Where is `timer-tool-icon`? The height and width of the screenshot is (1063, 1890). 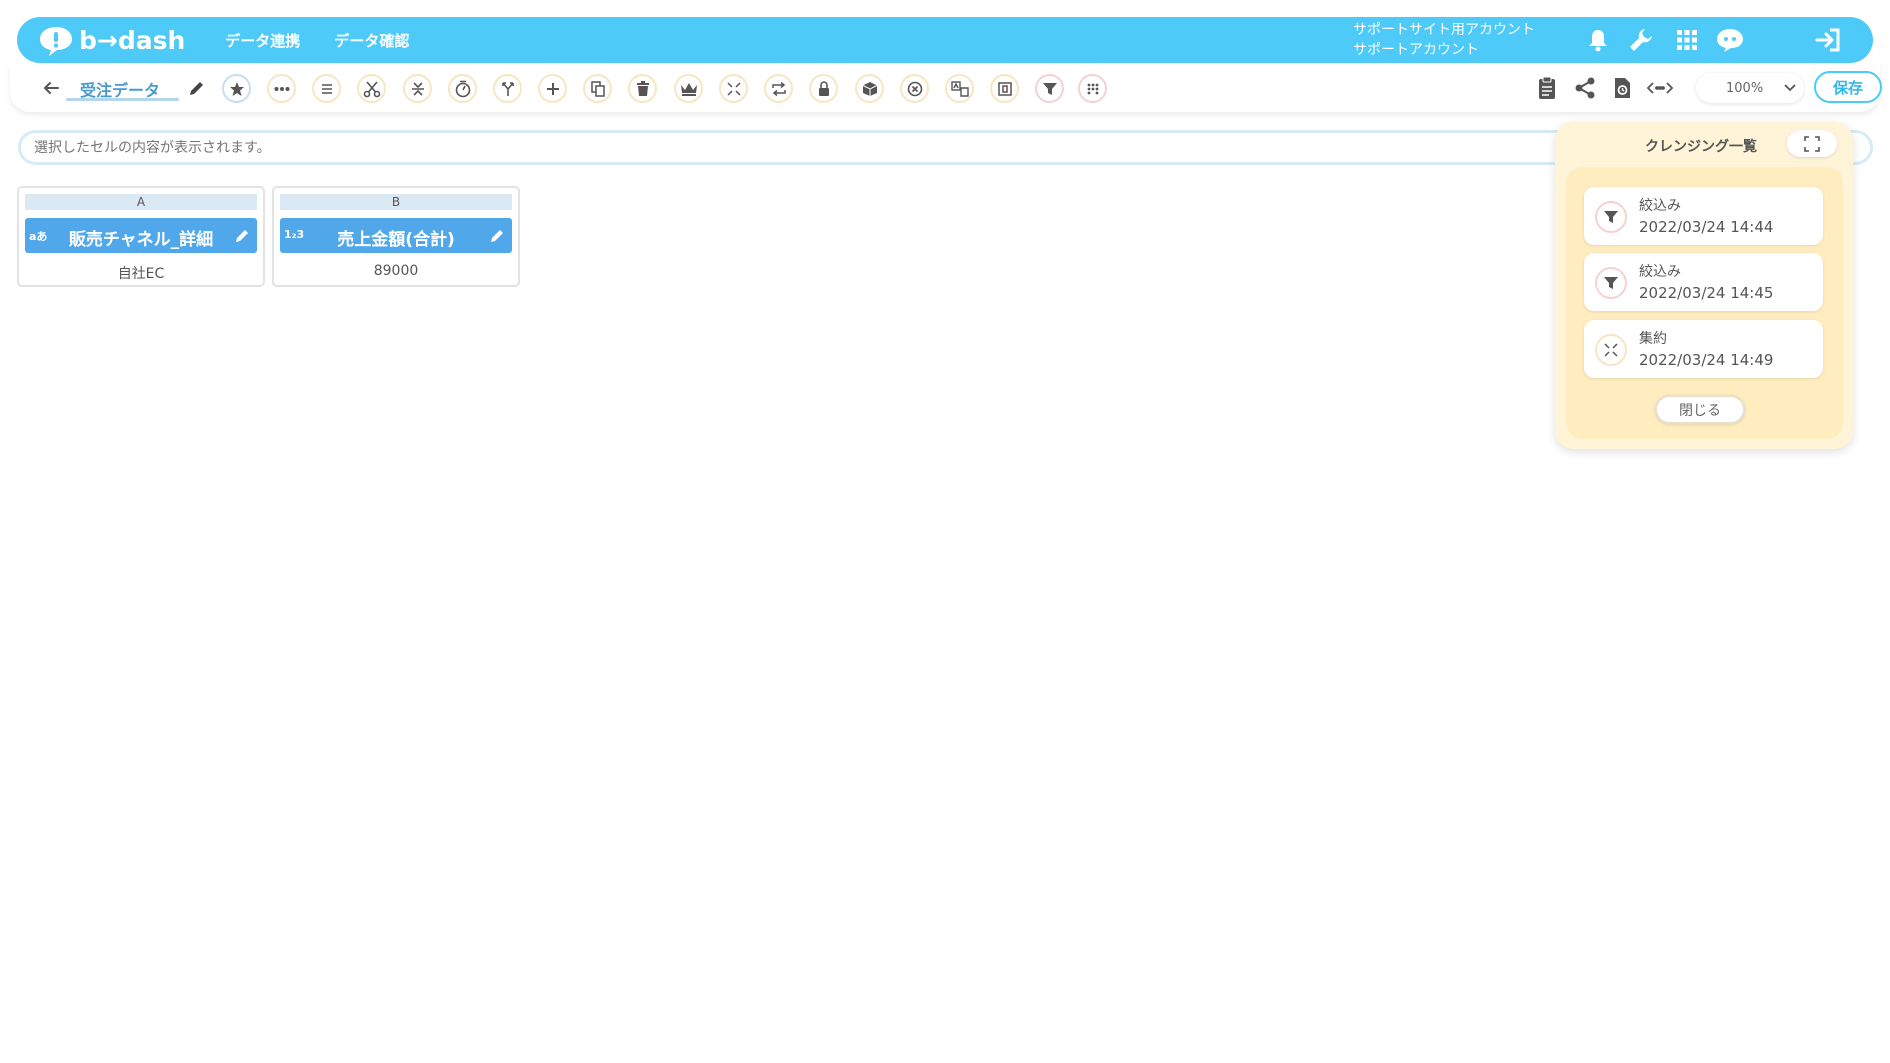
timer-tool-icon is located at coordinates (462, 88).